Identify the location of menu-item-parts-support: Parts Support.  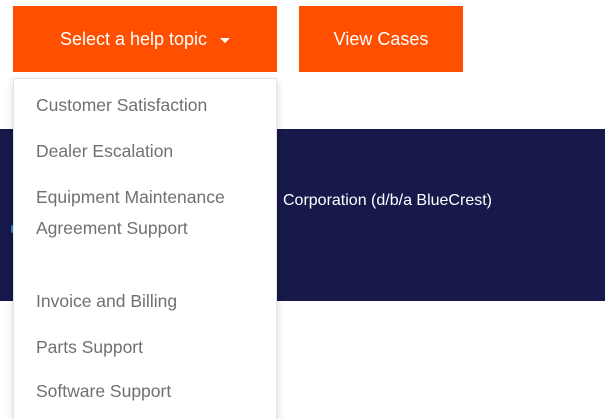
(151, 347).